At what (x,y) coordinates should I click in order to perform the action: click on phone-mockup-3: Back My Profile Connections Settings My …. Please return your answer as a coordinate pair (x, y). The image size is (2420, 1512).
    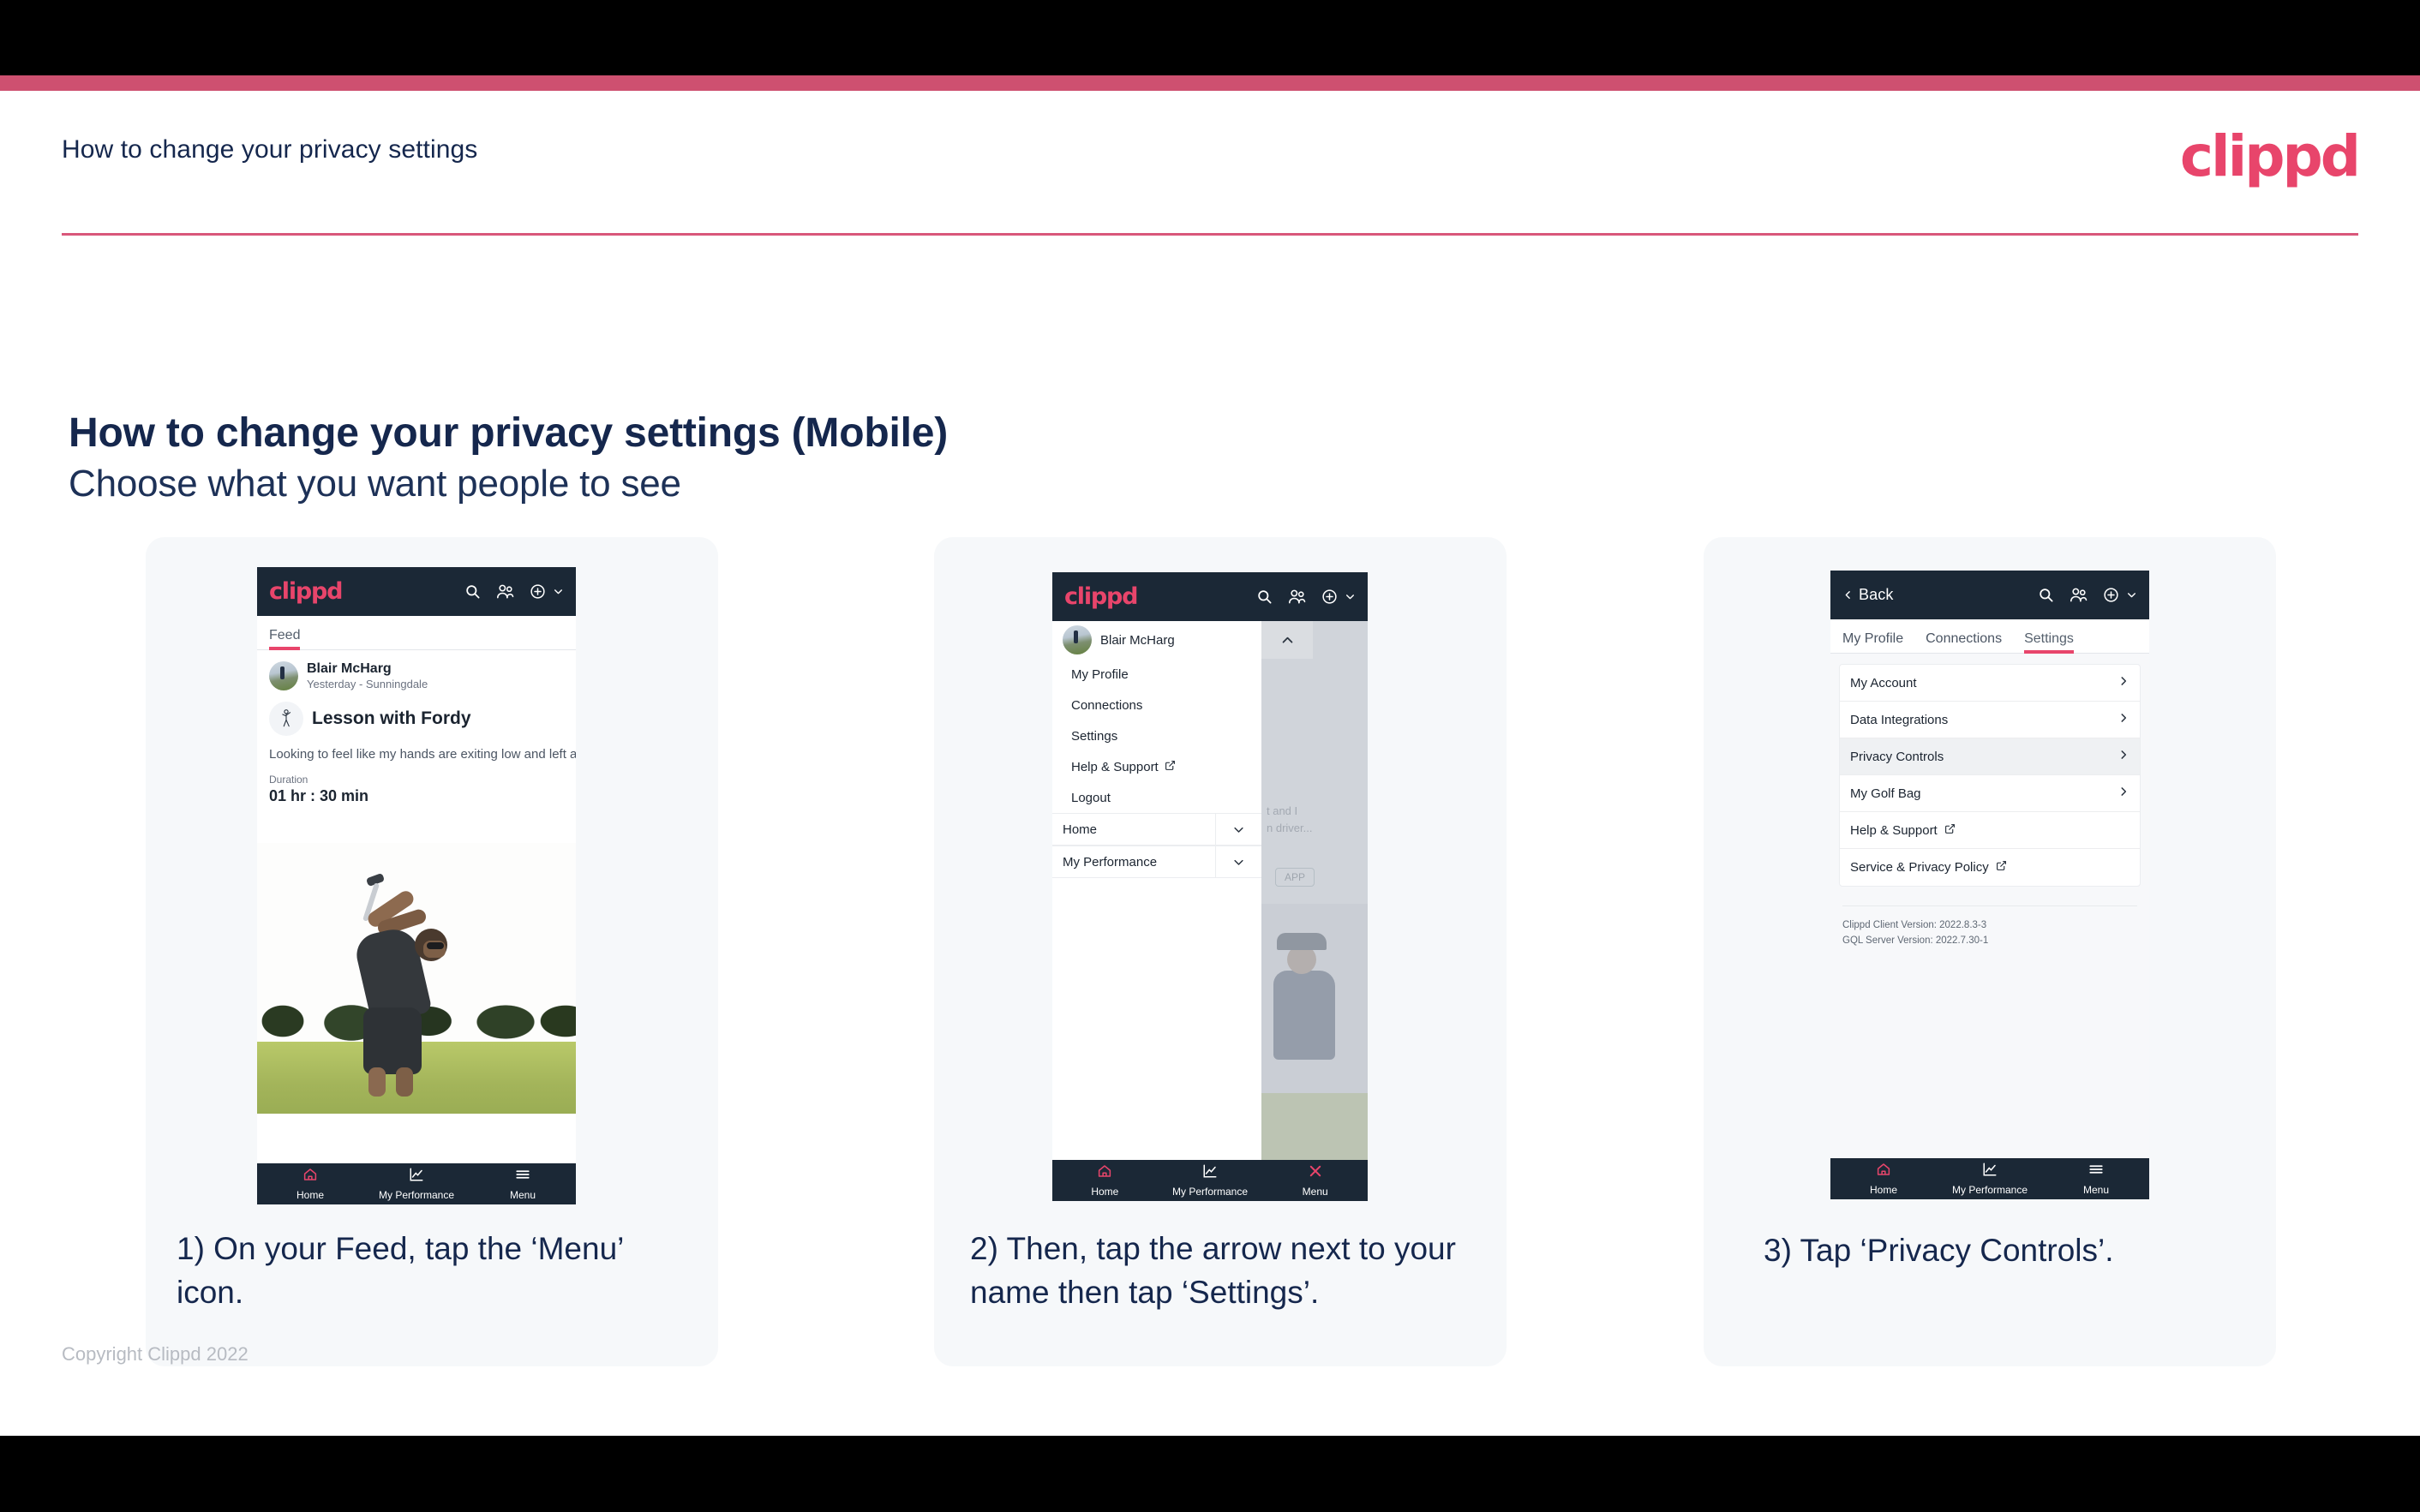
    Looking at the image, I should click on (1989, 885).